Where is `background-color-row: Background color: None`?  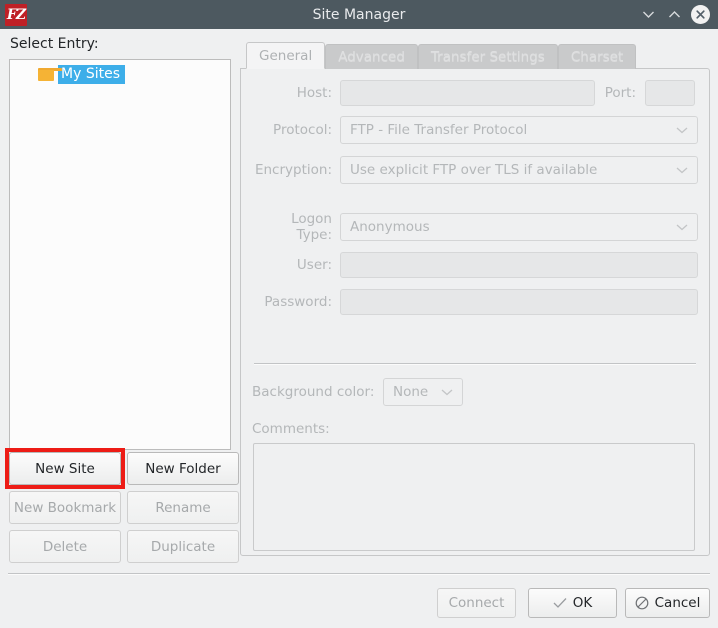
background-color-row: Background color: None is located at coordinates (357, 392).